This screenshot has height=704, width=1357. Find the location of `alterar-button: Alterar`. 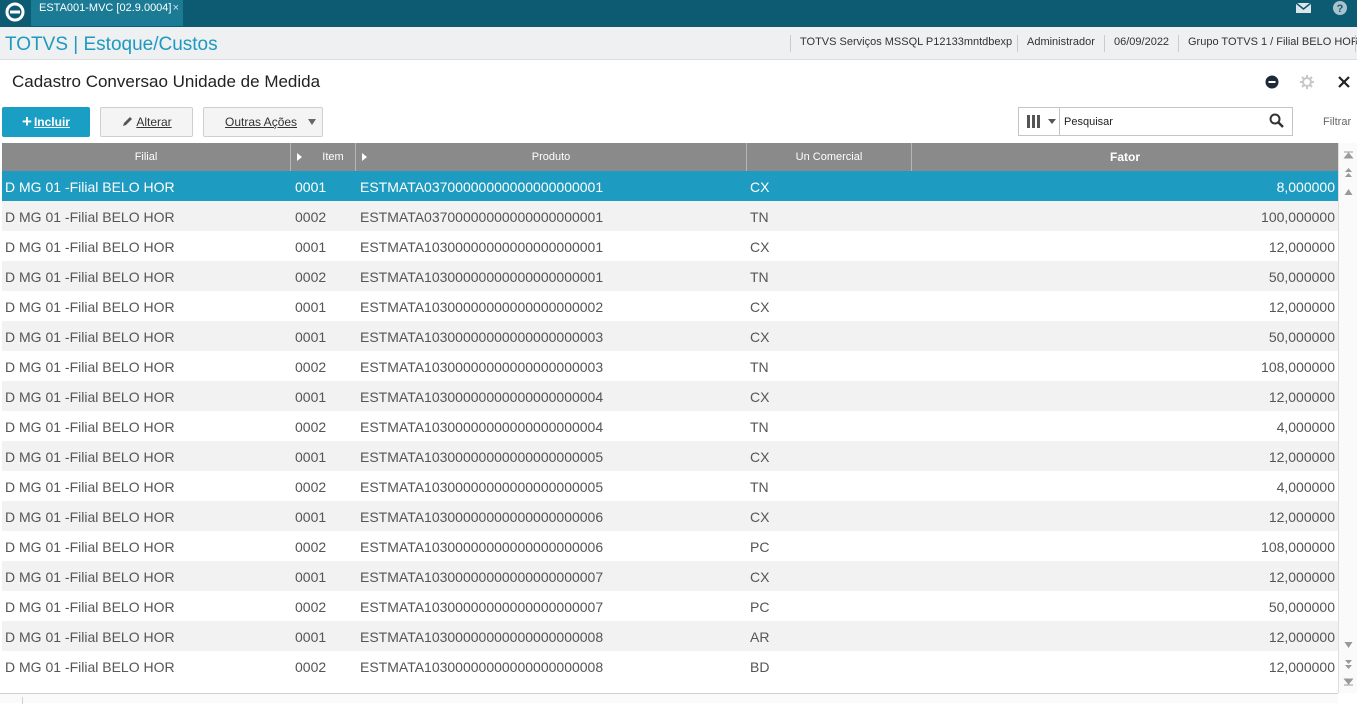

alterar-button: Alterar is located at coordinates (146, 122).